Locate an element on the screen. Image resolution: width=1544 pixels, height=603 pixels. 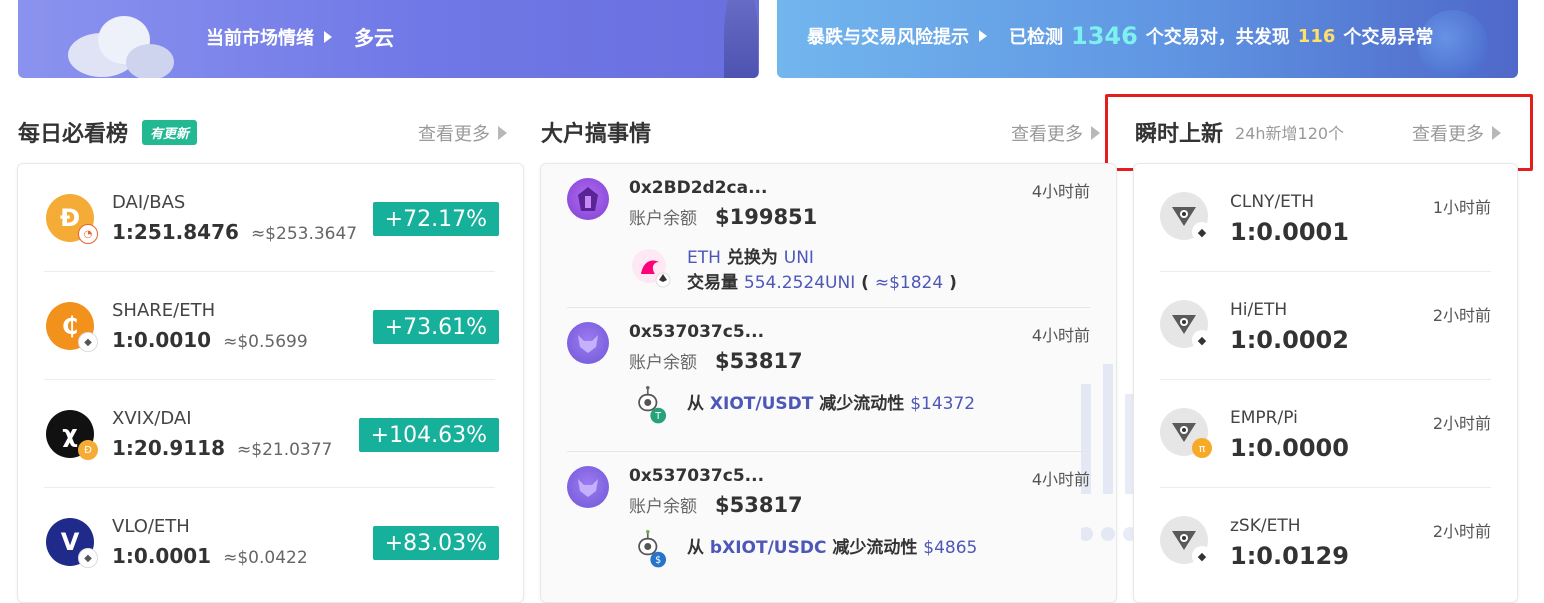
pair-name: DAI/BAS is located at coordinates (149, 202).